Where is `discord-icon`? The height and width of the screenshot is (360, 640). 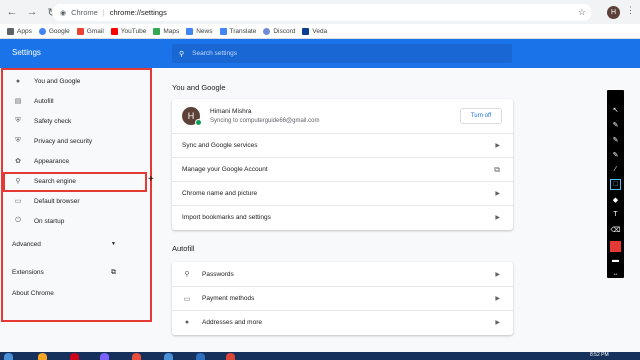 discord-icon is located at coordinates (267, 31).